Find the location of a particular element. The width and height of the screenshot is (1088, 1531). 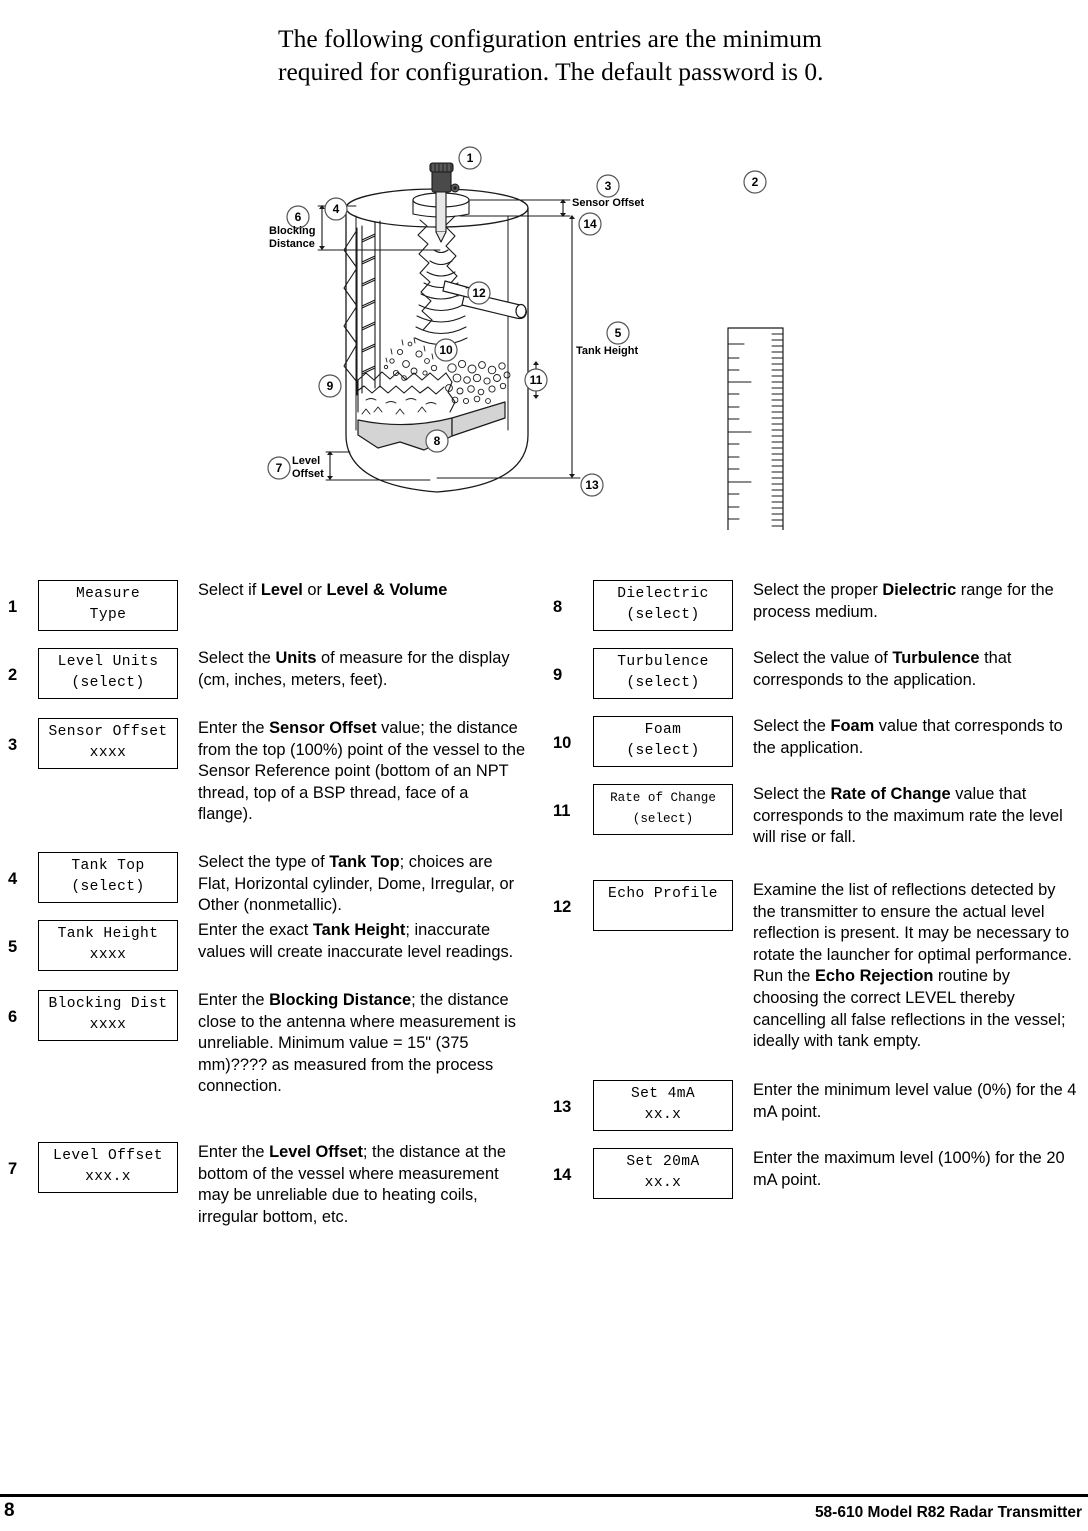

config-row-number: 9 is located at coordinates (558, 675).